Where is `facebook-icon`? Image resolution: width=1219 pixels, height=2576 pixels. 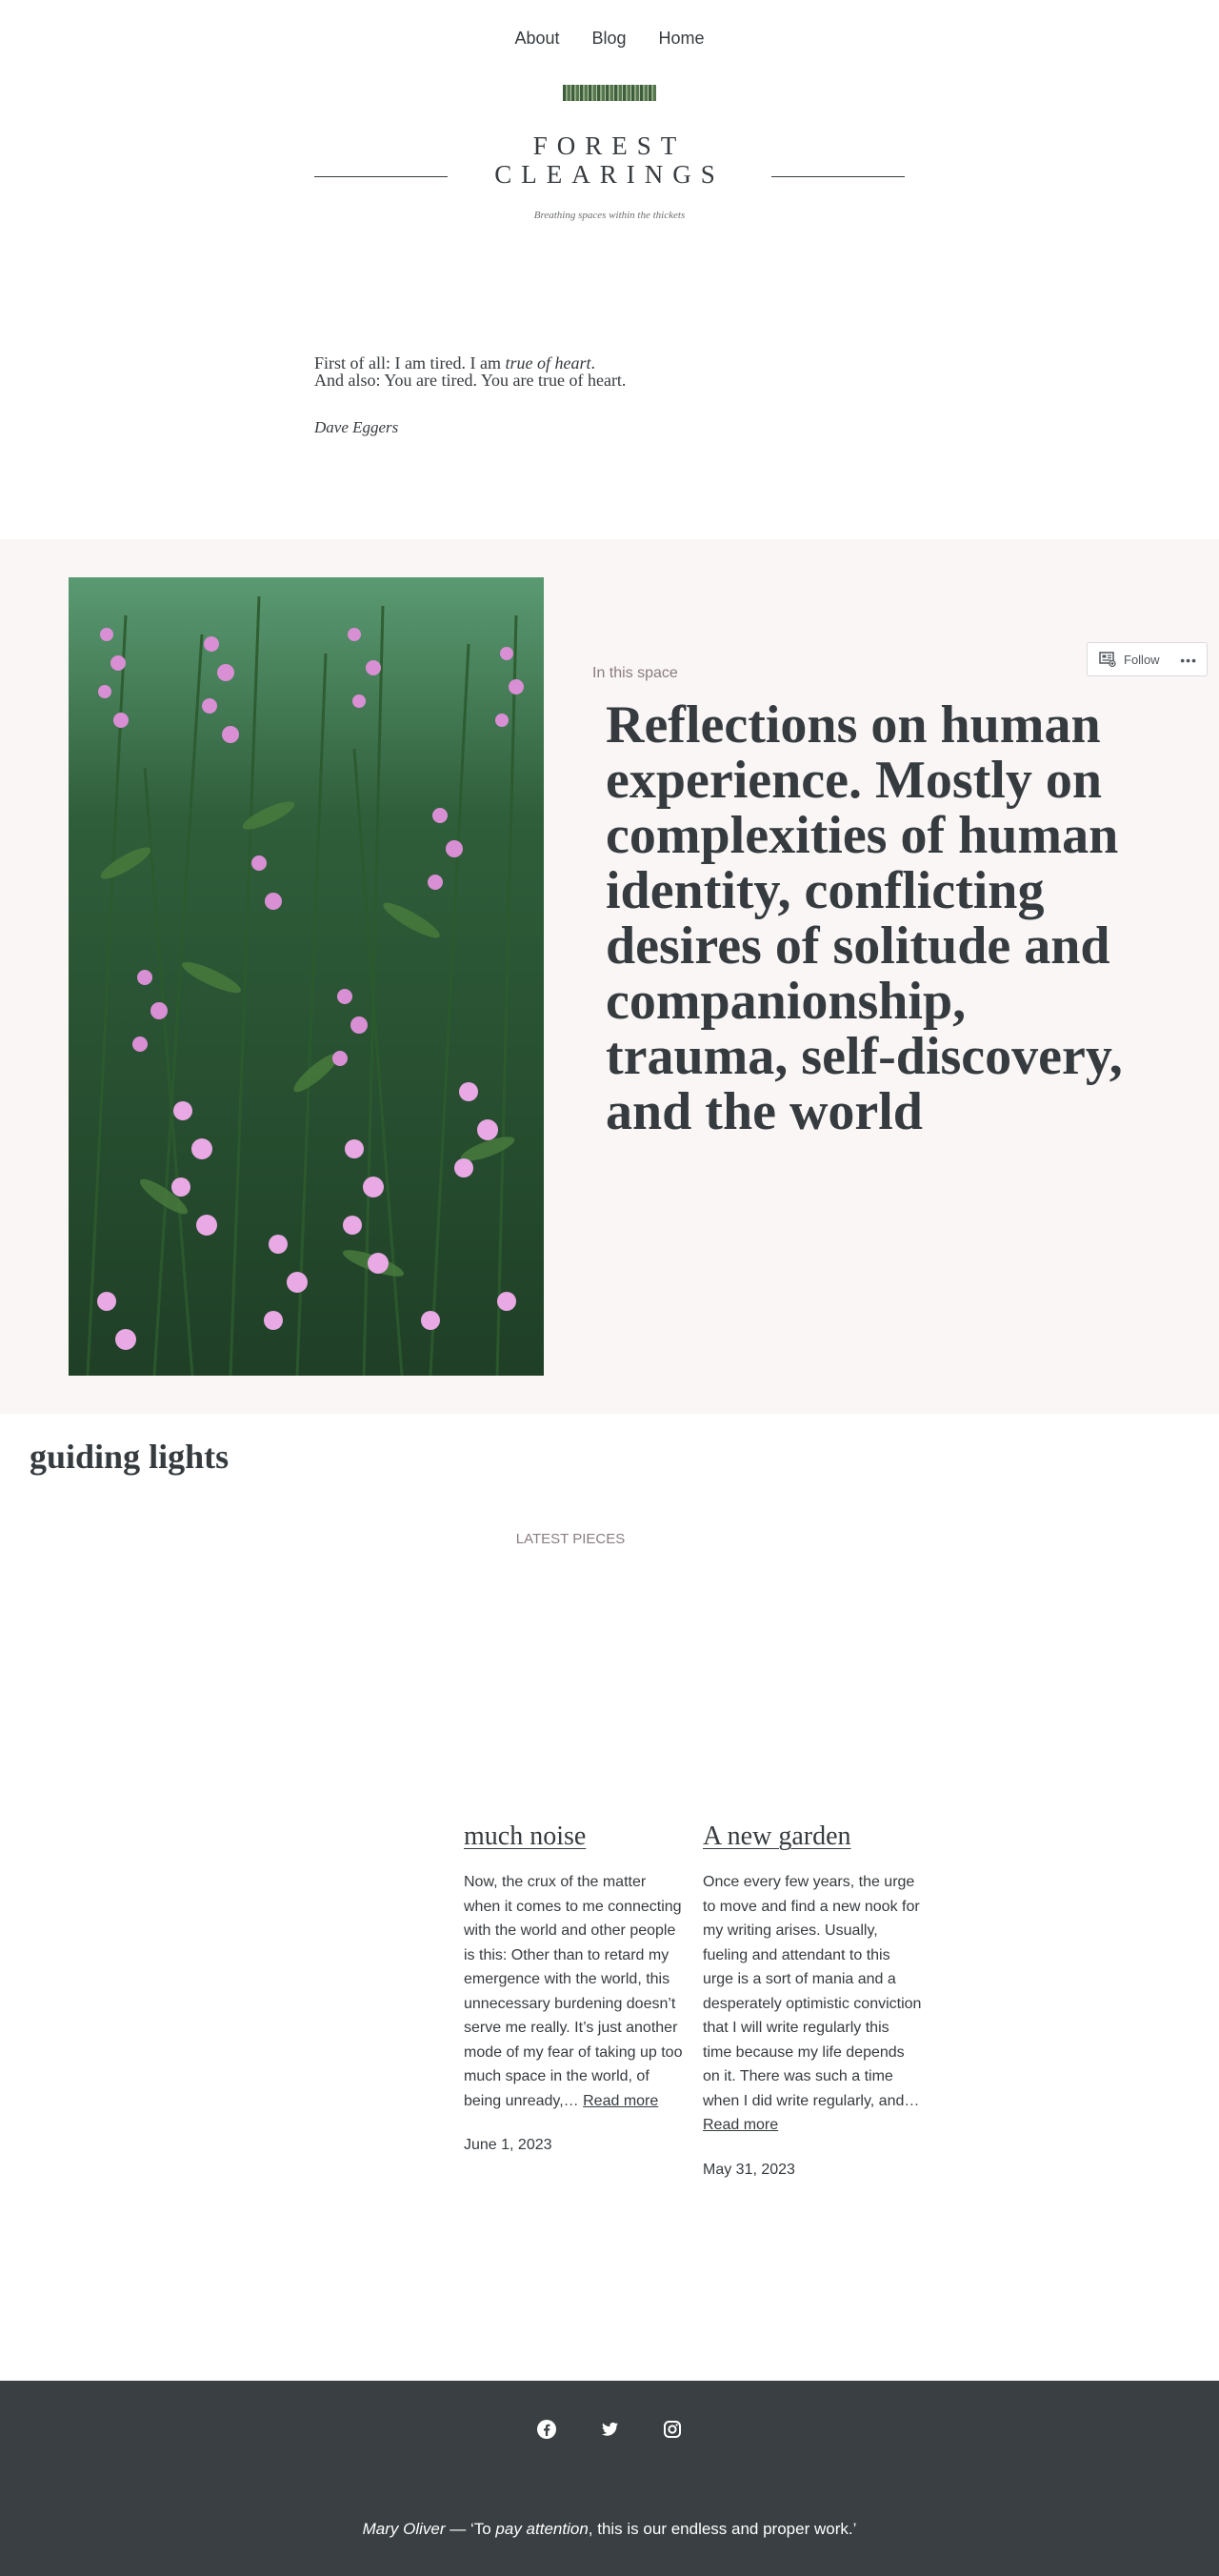
facebook-icon is located at coordinates (546, 2429).